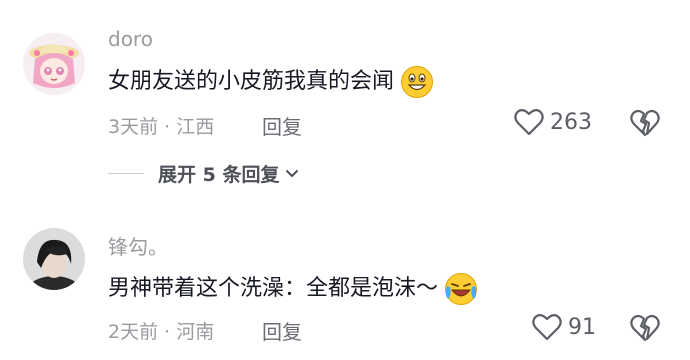 This screenshot has width=690, height=360. Describe the element at coordinates (417, 82) in the screenshot. I see `grinning-face-icon` at that location.